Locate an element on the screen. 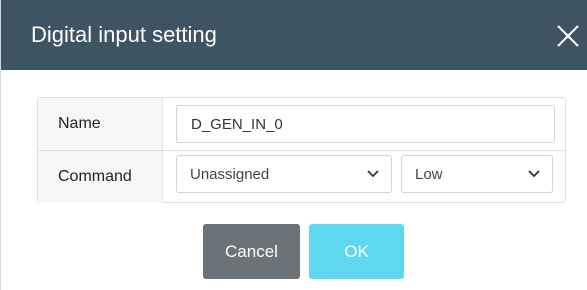 The width and height of the screenshot is (587, 290). command-label-cell: Command is located at coordinates (100, 177).